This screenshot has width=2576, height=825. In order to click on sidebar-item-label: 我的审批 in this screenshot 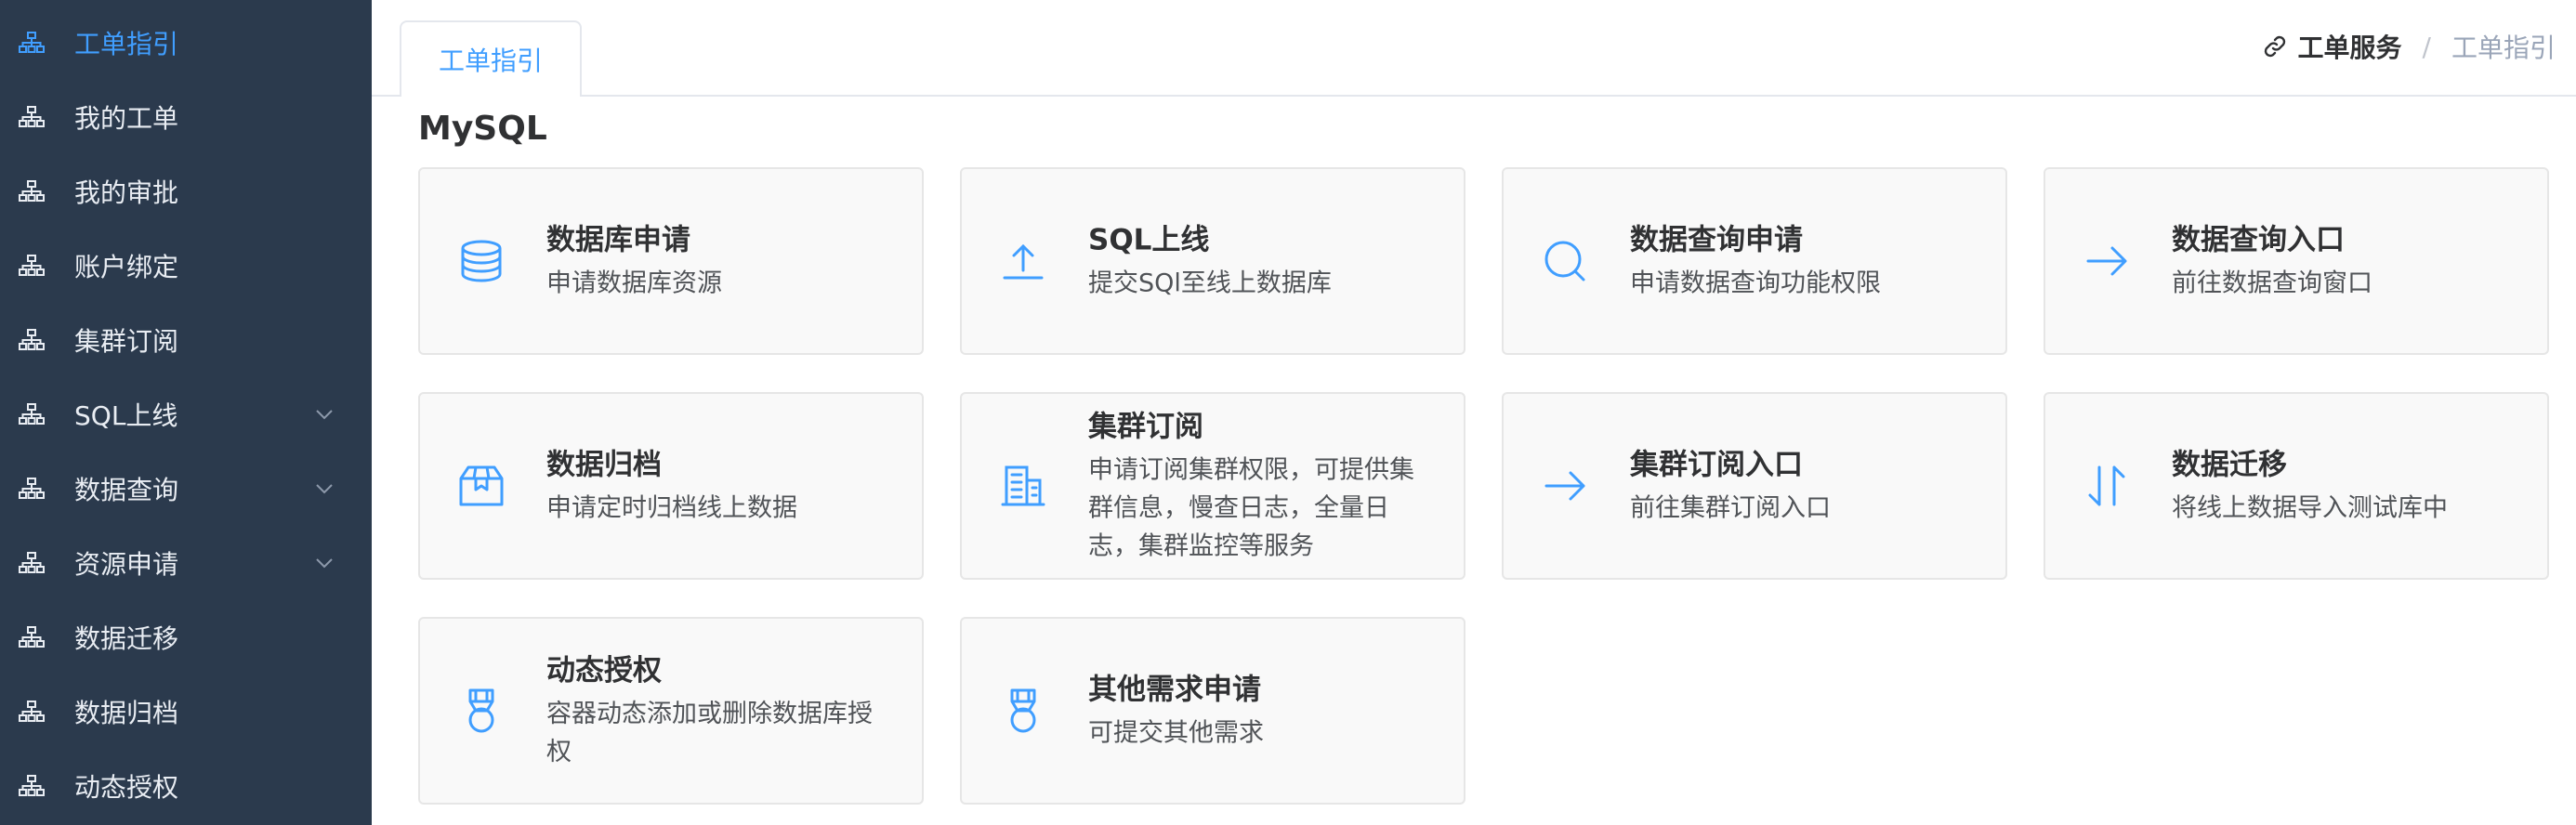, I will do `click(126, 193)`.